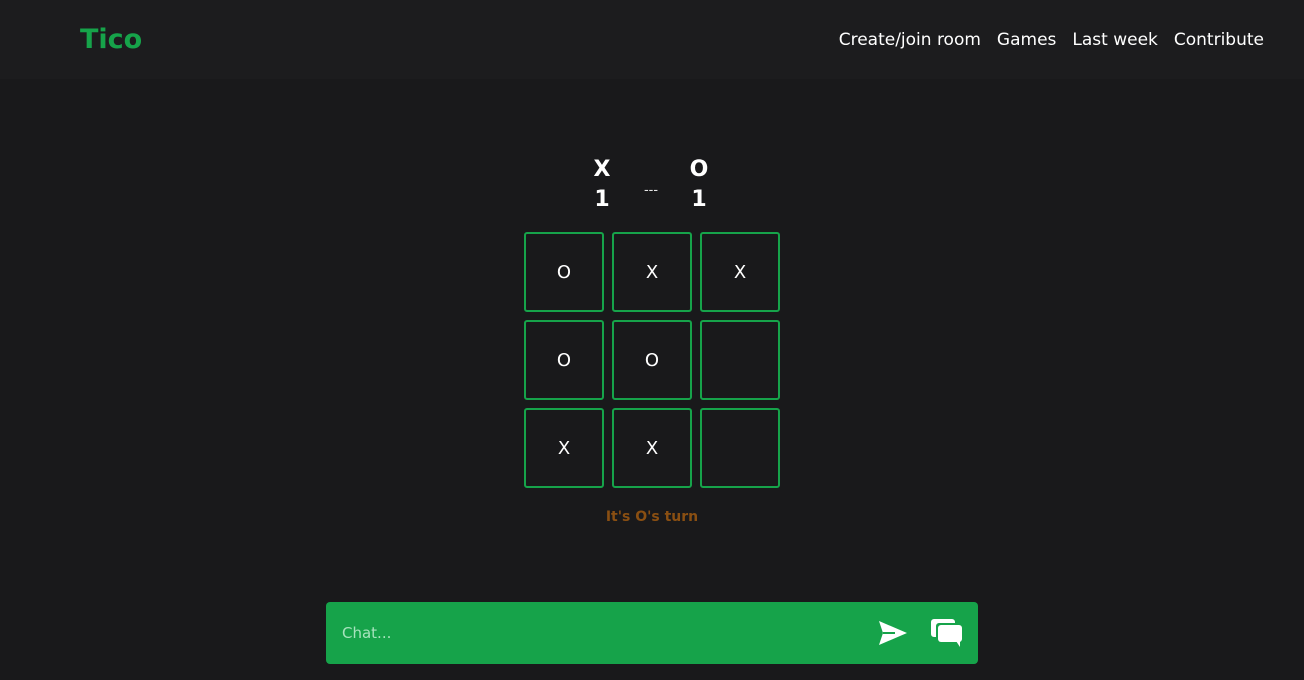 The image size is (1304, 680). I want to click on chat-bubbles-icon, so click(946, 633).